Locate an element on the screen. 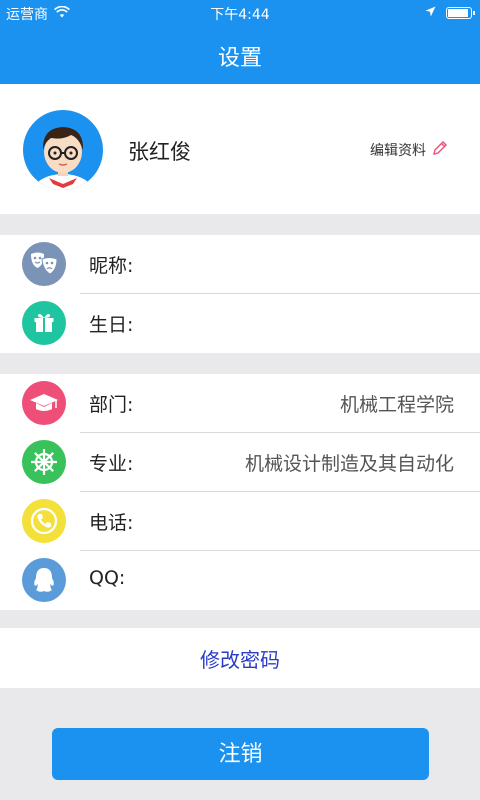 The height and width of the screenshot is (800, 480). gift-icon is located at coordinates (44, 323).